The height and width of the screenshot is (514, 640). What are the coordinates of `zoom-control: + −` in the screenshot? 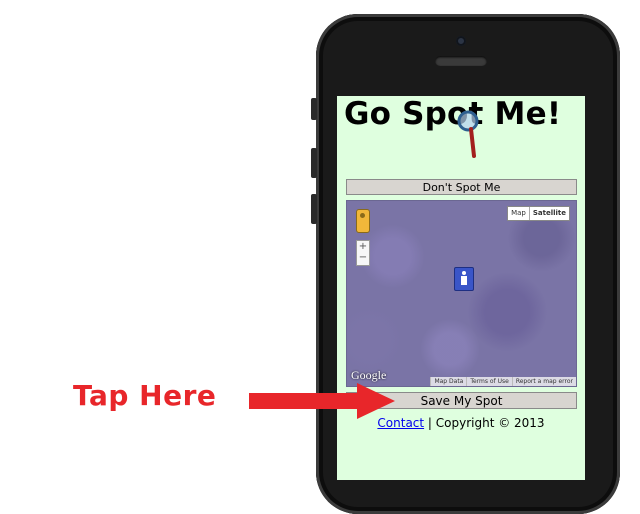 It's located at (363, 253).